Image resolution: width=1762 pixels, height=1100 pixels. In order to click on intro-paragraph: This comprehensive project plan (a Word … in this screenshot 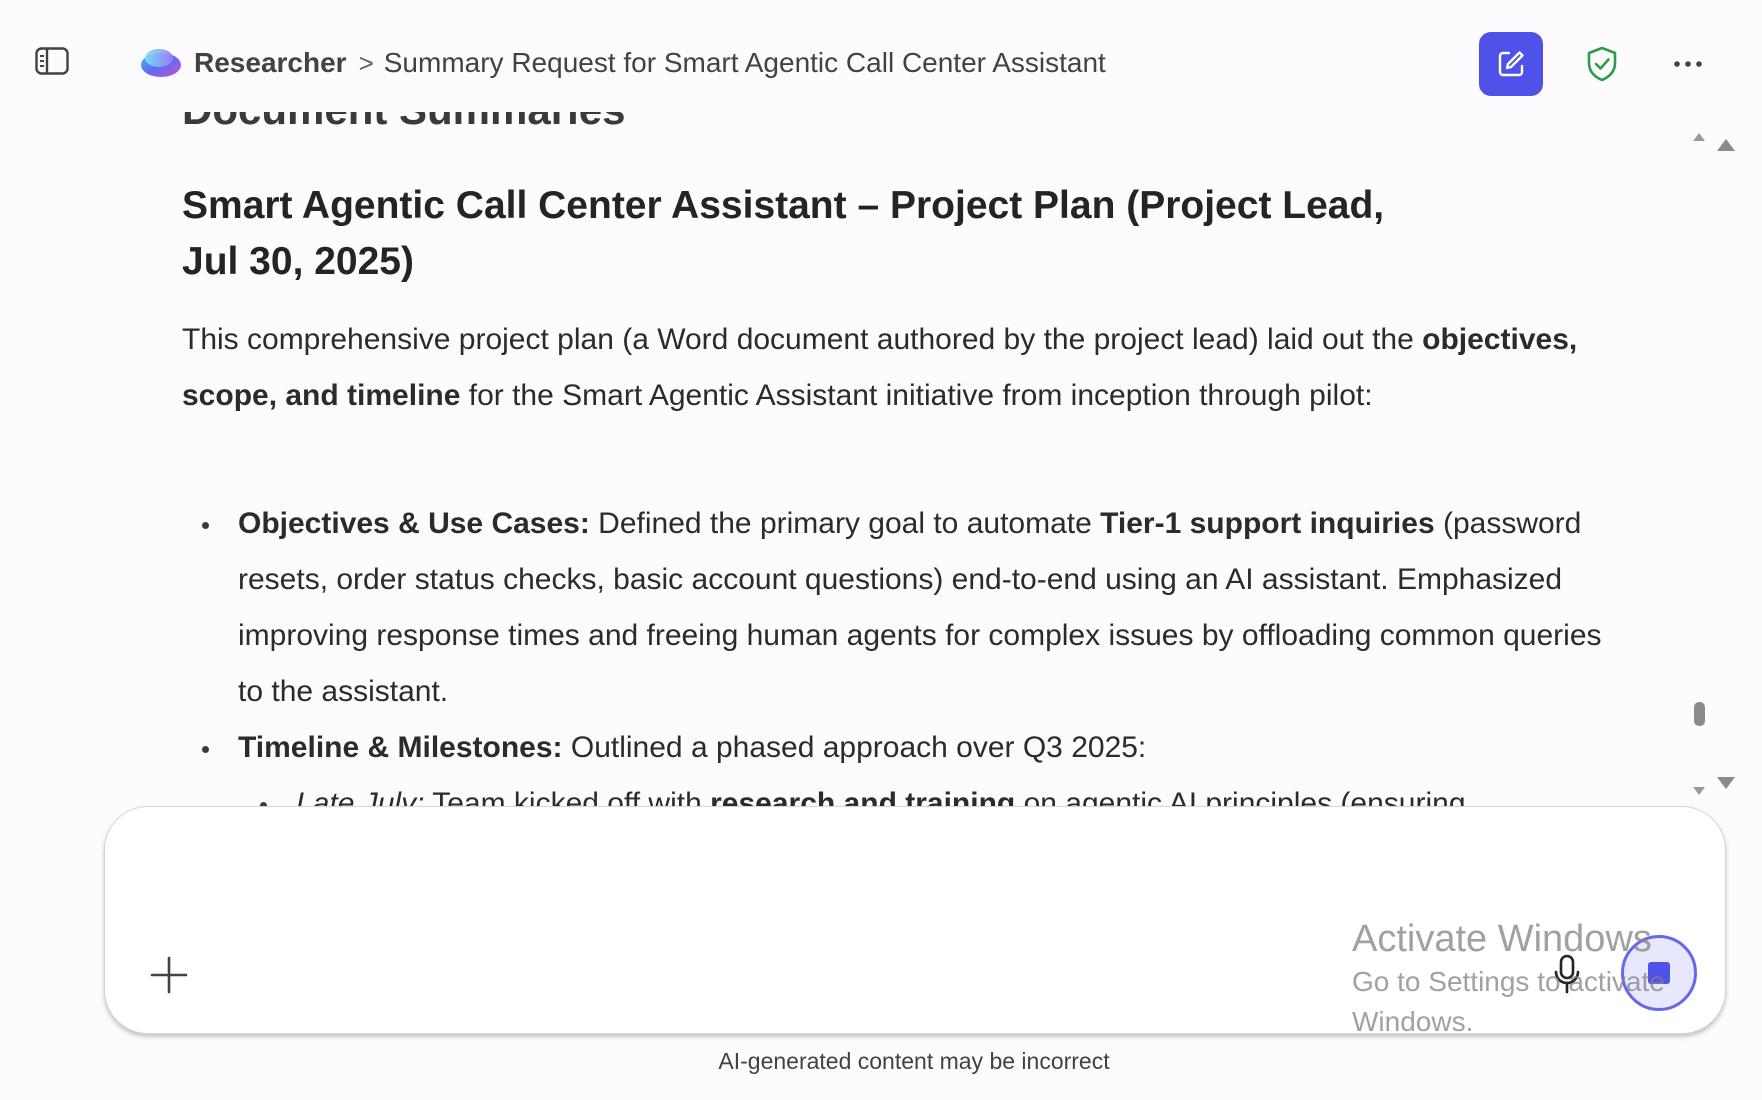, I will do `click(882, 368)`.